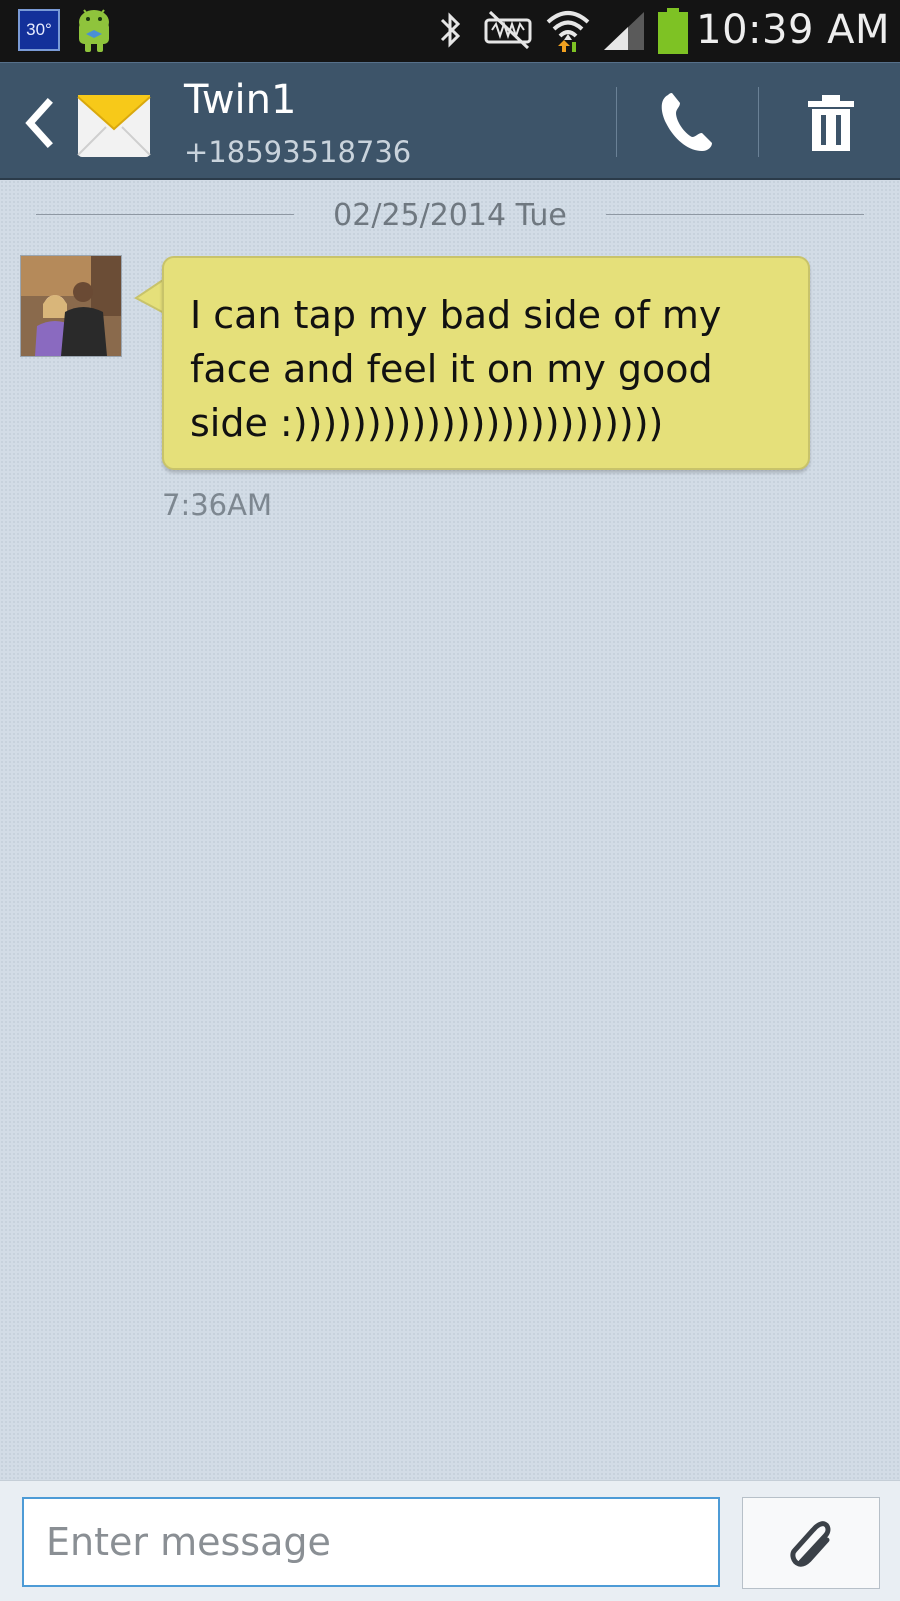  I want to click on date-separator: 02/25/2014 Tue, so click(450, 215).